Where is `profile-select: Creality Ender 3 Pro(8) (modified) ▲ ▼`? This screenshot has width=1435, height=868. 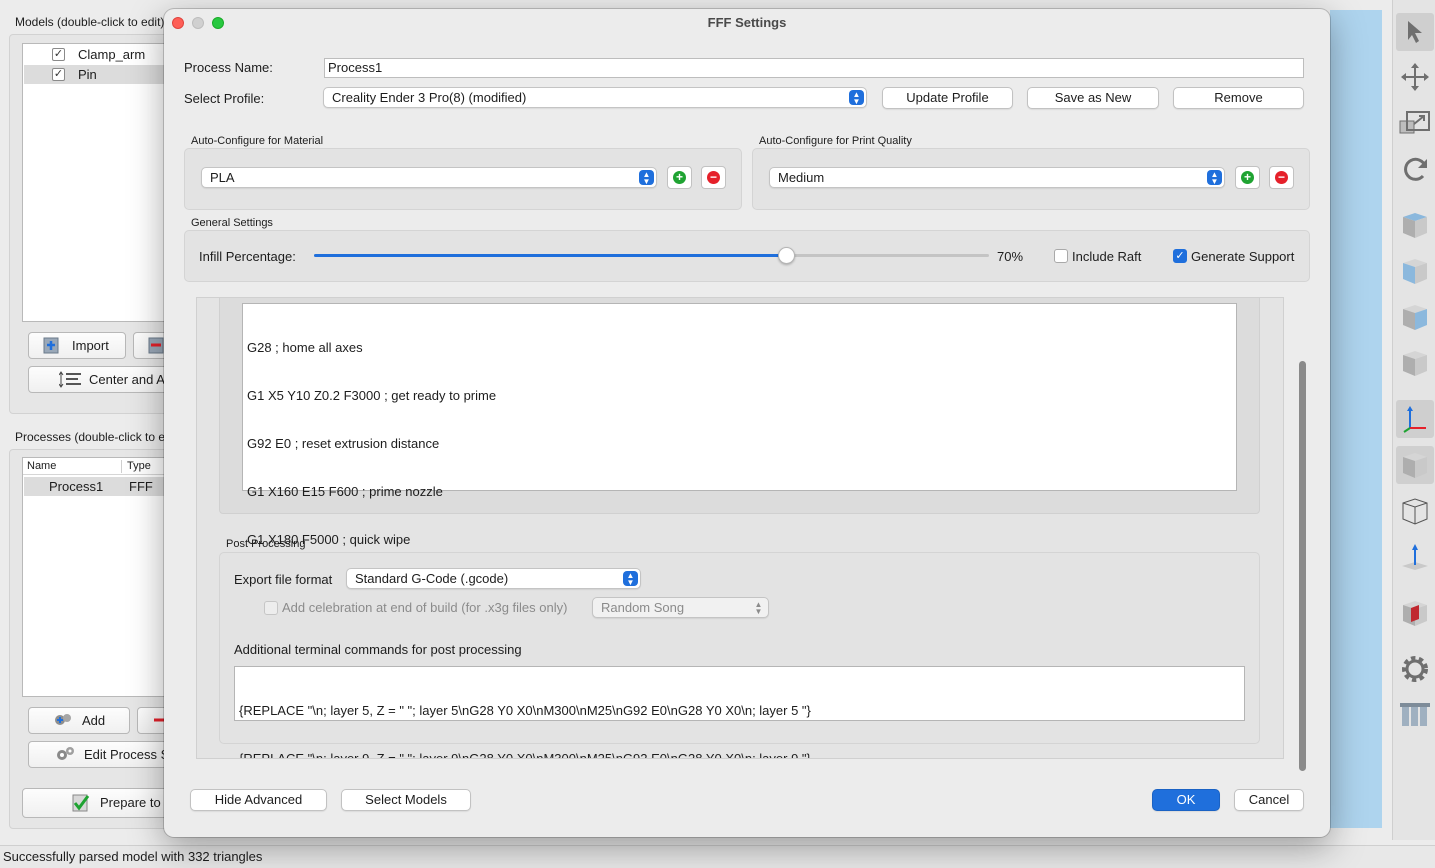 profile-select: Creality Ender 3 Pro(8) (modified) ▲ ▼ is located at coordinates (595, 97).